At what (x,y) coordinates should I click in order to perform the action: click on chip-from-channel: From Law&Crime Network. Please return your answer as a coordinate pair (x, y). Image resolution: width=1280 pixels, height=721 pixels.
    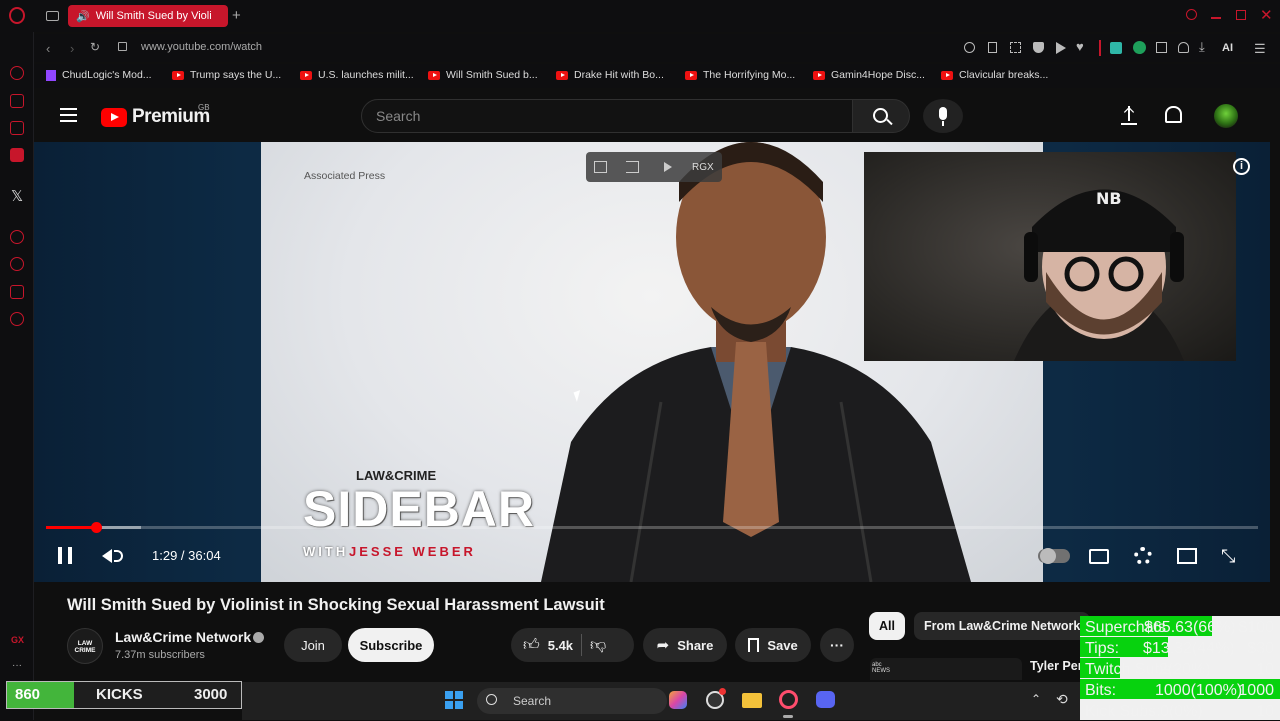
    Looking at the image, I should click on (1002, 626).